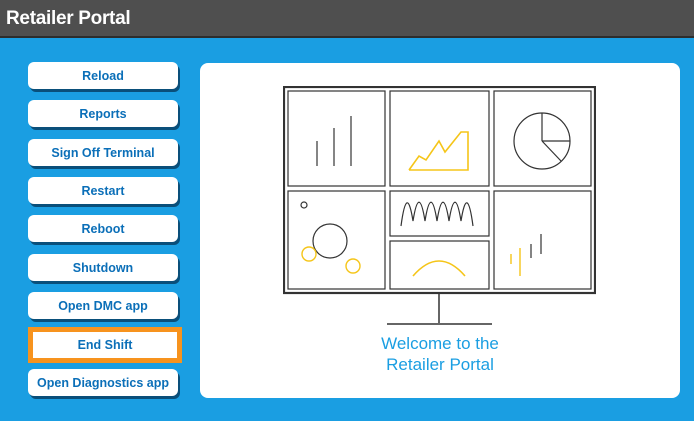 This screenshot has height=421, width=694. What do you see at coordinates (103, 190) in the screenshot?
I see `restart-button: Restart` at bounding box center [103, 190].